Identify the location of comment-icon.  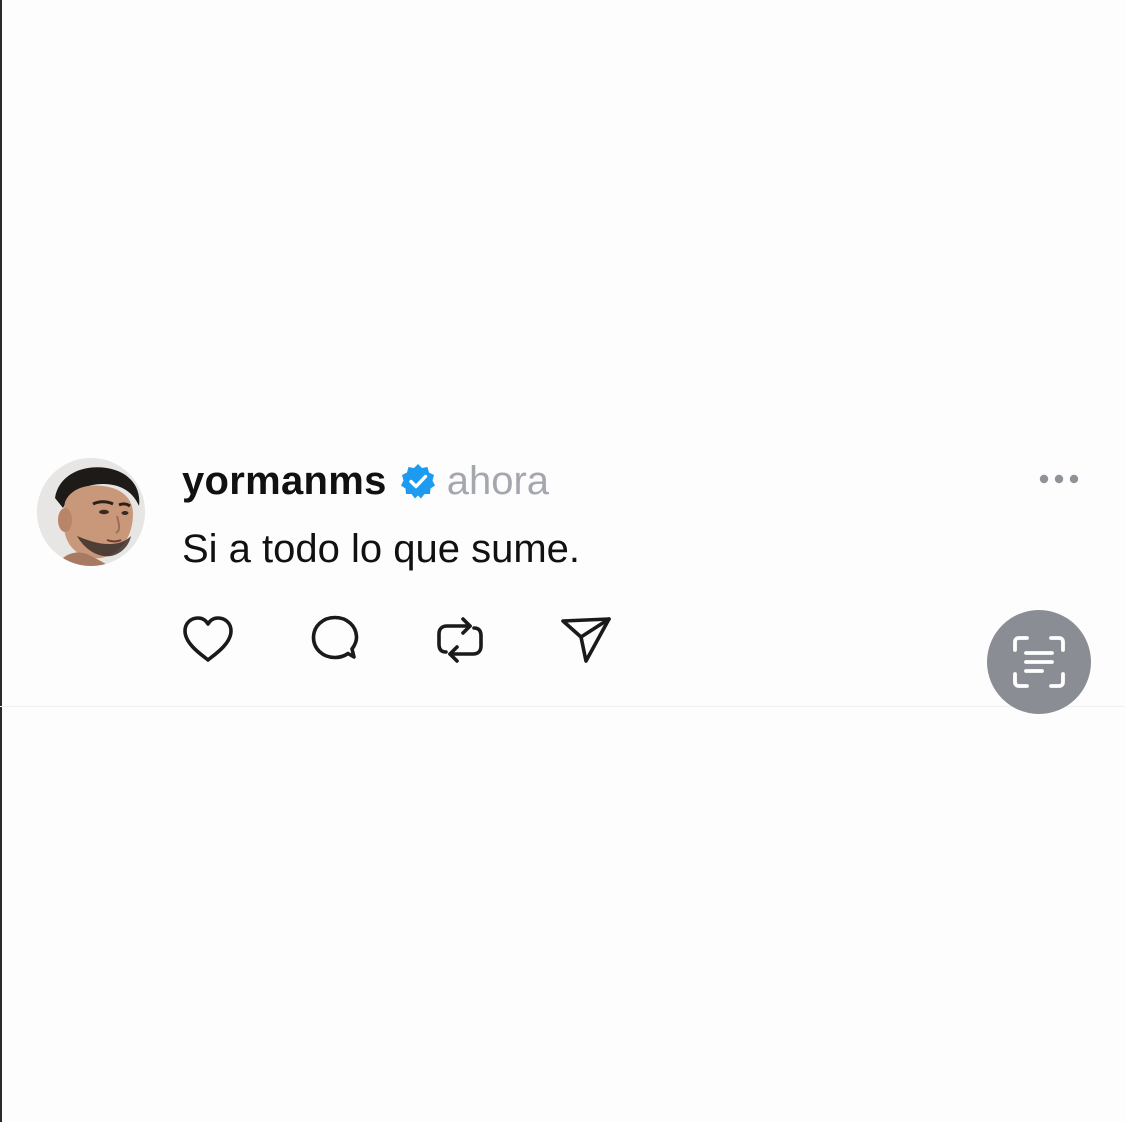
(335, 637).